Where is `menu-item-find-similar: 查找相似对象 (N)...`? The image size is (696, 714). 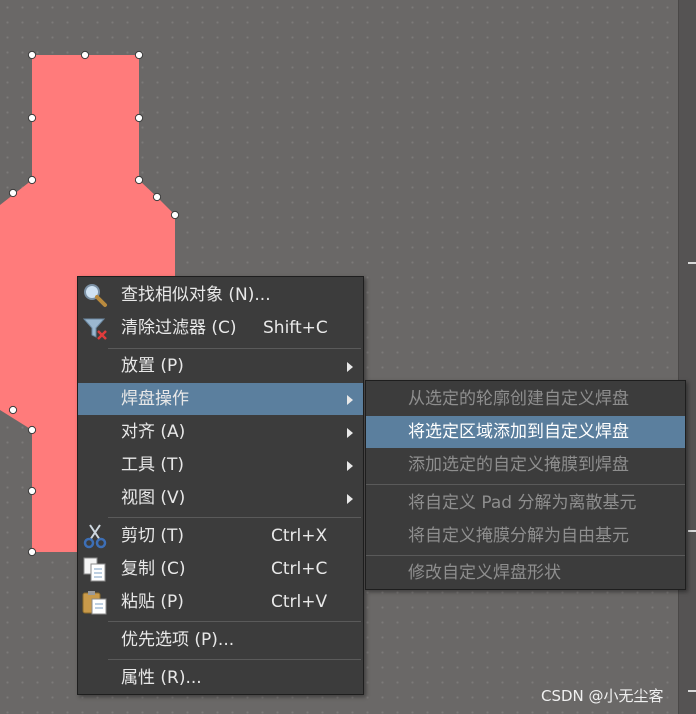 menu-item-find-similar: 查找相似对象 (N)... is located at coordinates (220, 295).